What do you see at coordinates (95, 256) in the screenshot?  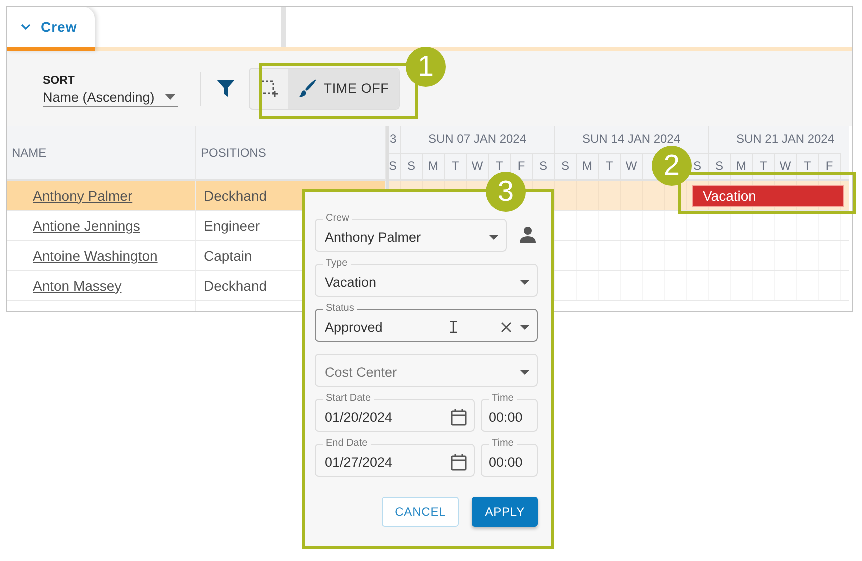 I see `crew-name-link: Antoine Washington` at bounding box center [95, 256].